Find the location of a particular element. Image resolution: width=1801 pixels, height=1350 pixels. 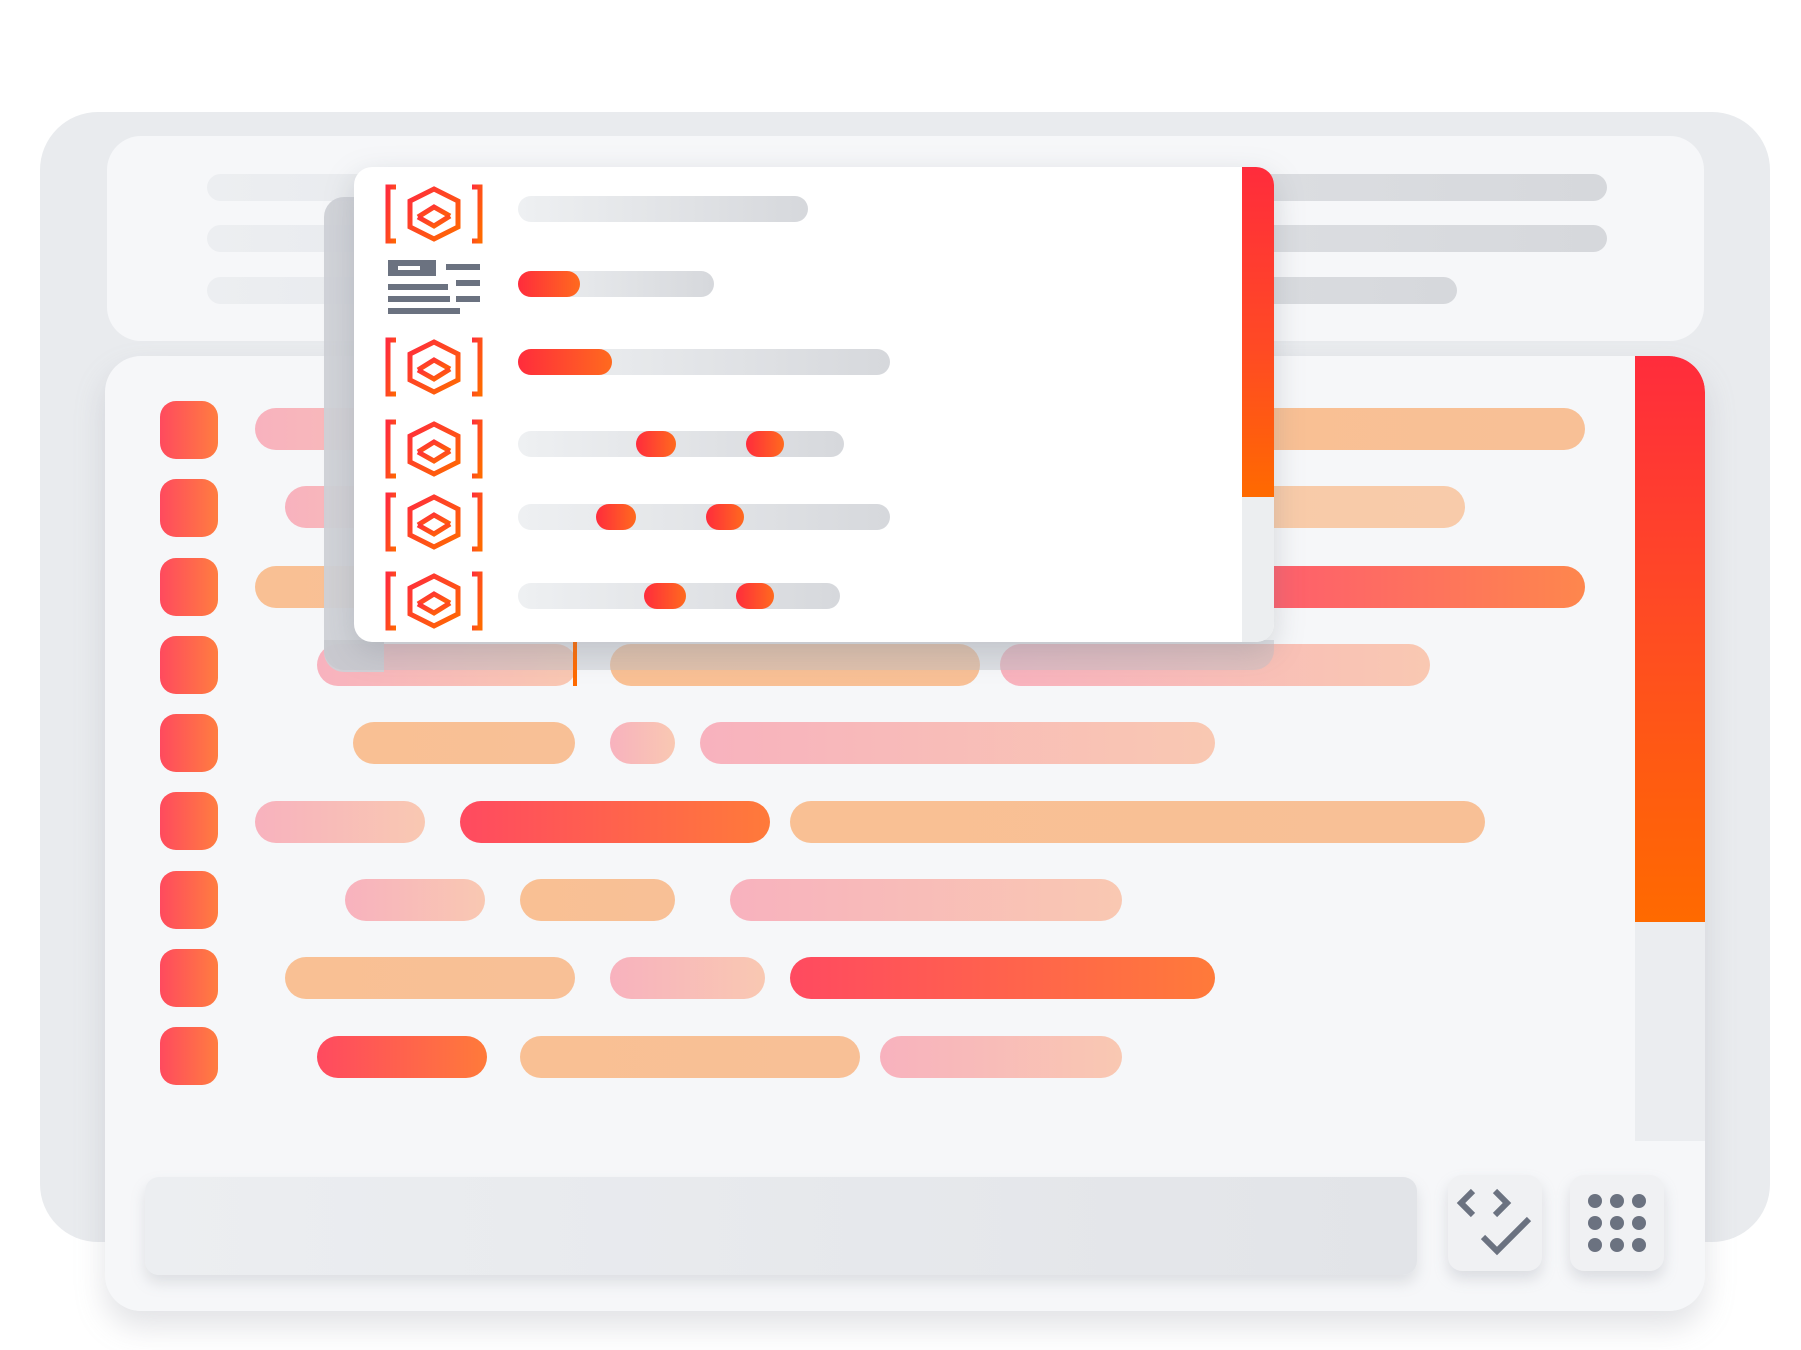

editor-scrollbar-thumb is located at coordinates (1670, 639).